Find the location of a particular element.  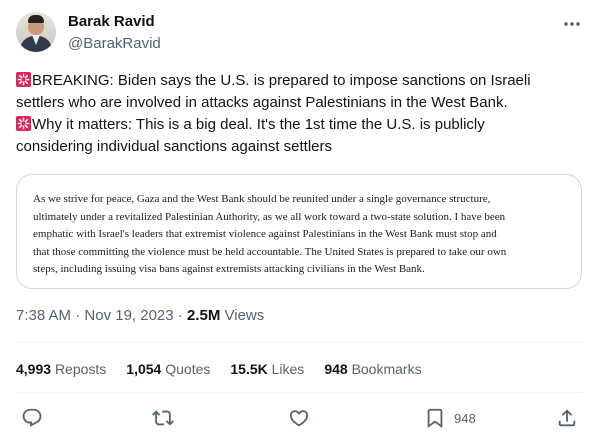

bookmarks-label: Bookmarks is located at coordinates (386, 369).